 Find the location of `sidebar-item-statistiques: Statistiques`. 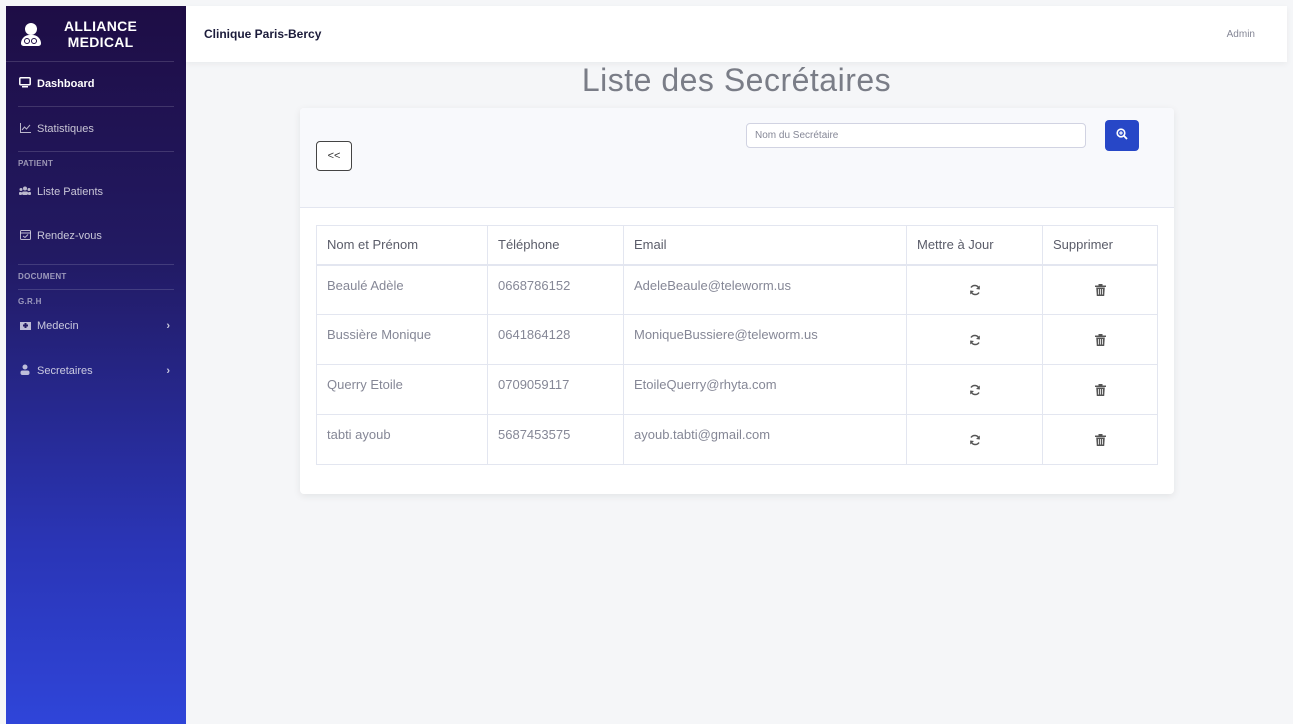

sidebar-item-statistiques: Statistiques is located at coordinates (96, 129).